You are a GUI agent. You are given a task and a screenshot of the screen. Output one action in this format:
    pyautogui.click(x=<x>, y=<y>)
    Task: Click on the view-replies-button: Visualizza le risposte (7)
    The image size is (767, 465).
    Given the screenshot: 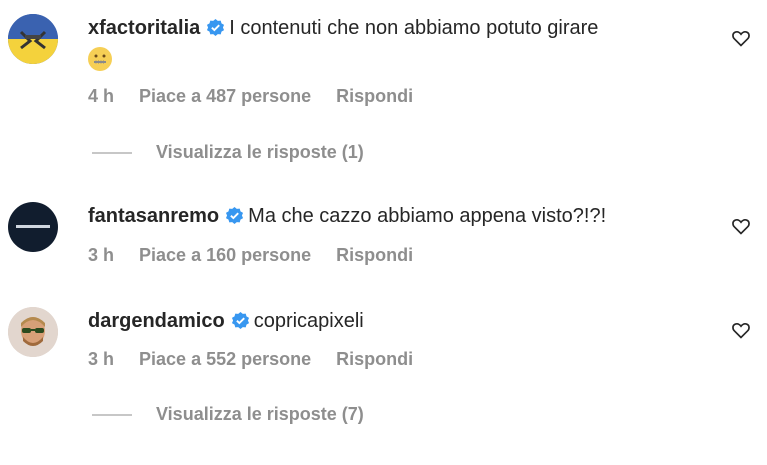 What is the action you would take?
    pyautogui.click(x=228, y=414)
    